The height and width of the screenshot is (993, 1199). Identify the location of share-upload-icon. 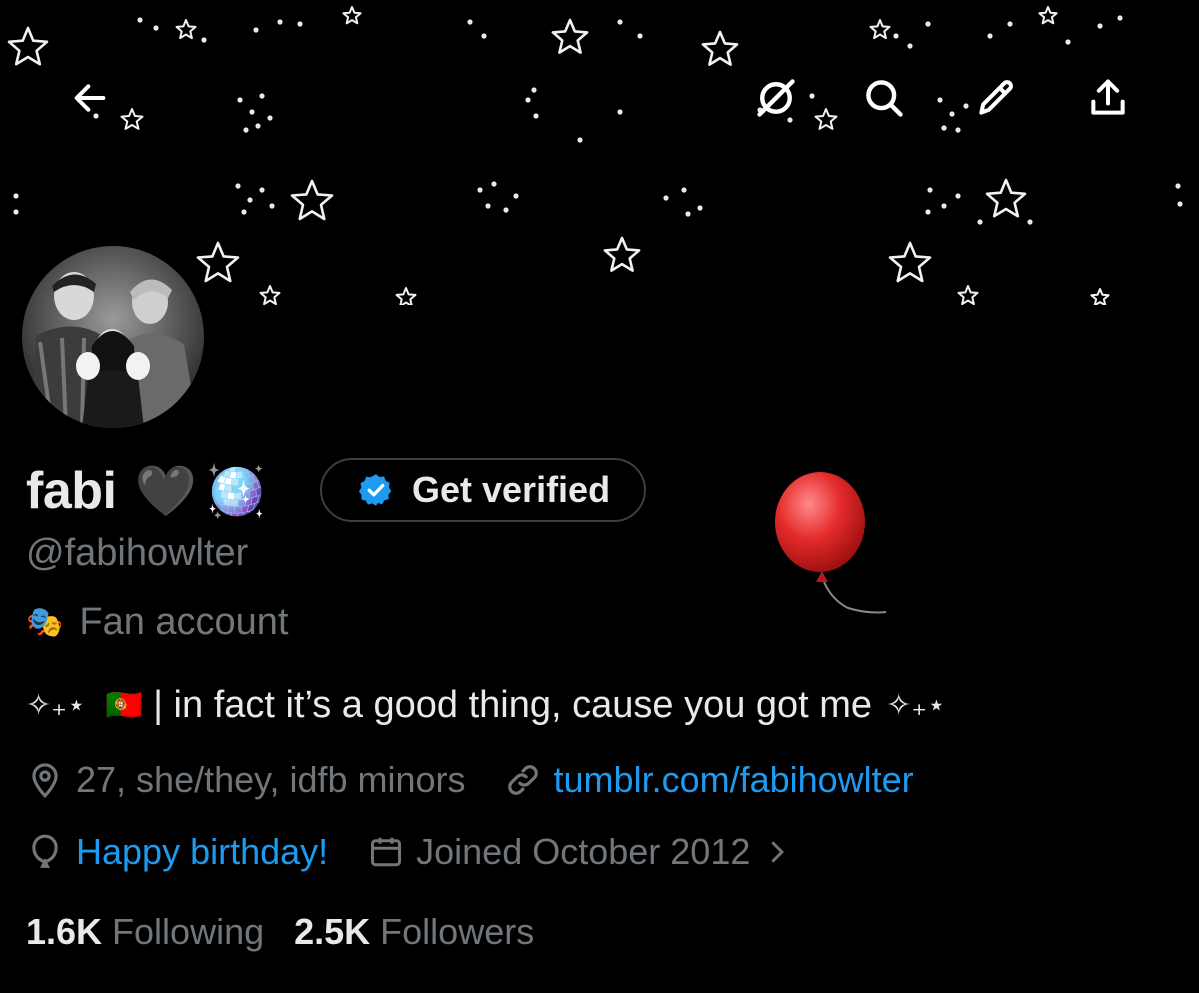
(1108, 97).